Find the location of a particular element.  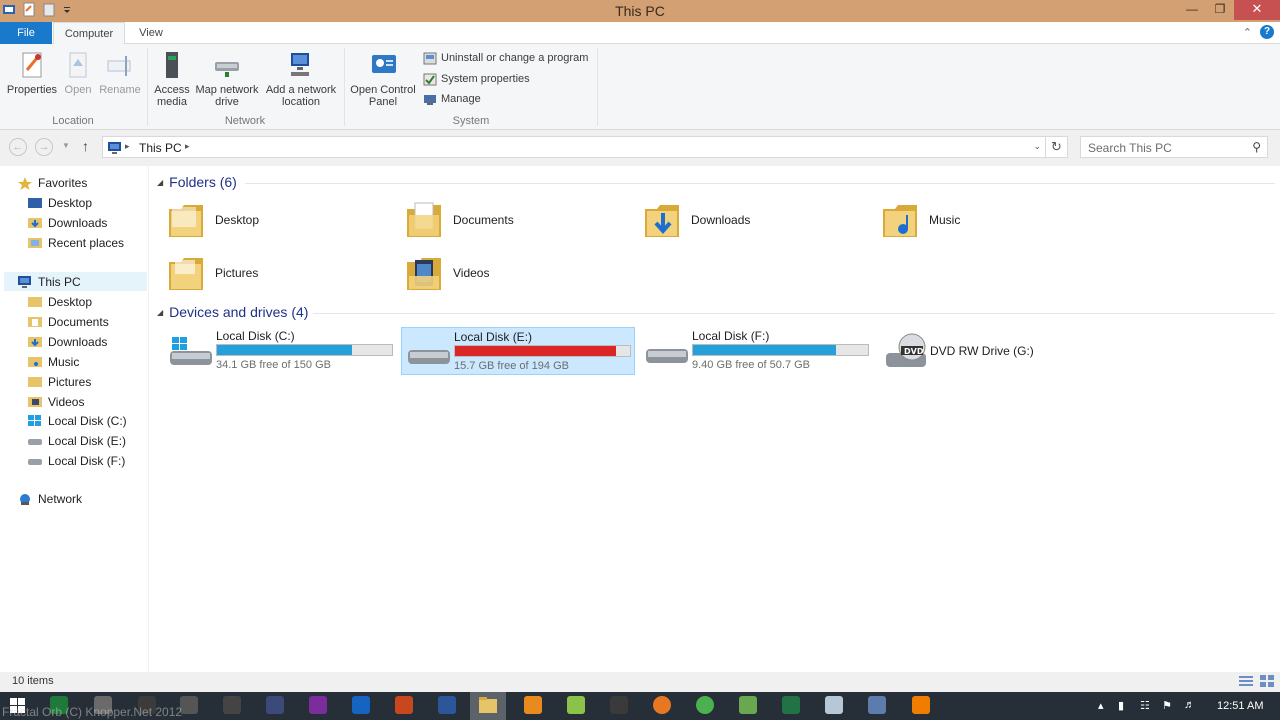

nav-pc-music: Music is located at coordinates (53, 361).